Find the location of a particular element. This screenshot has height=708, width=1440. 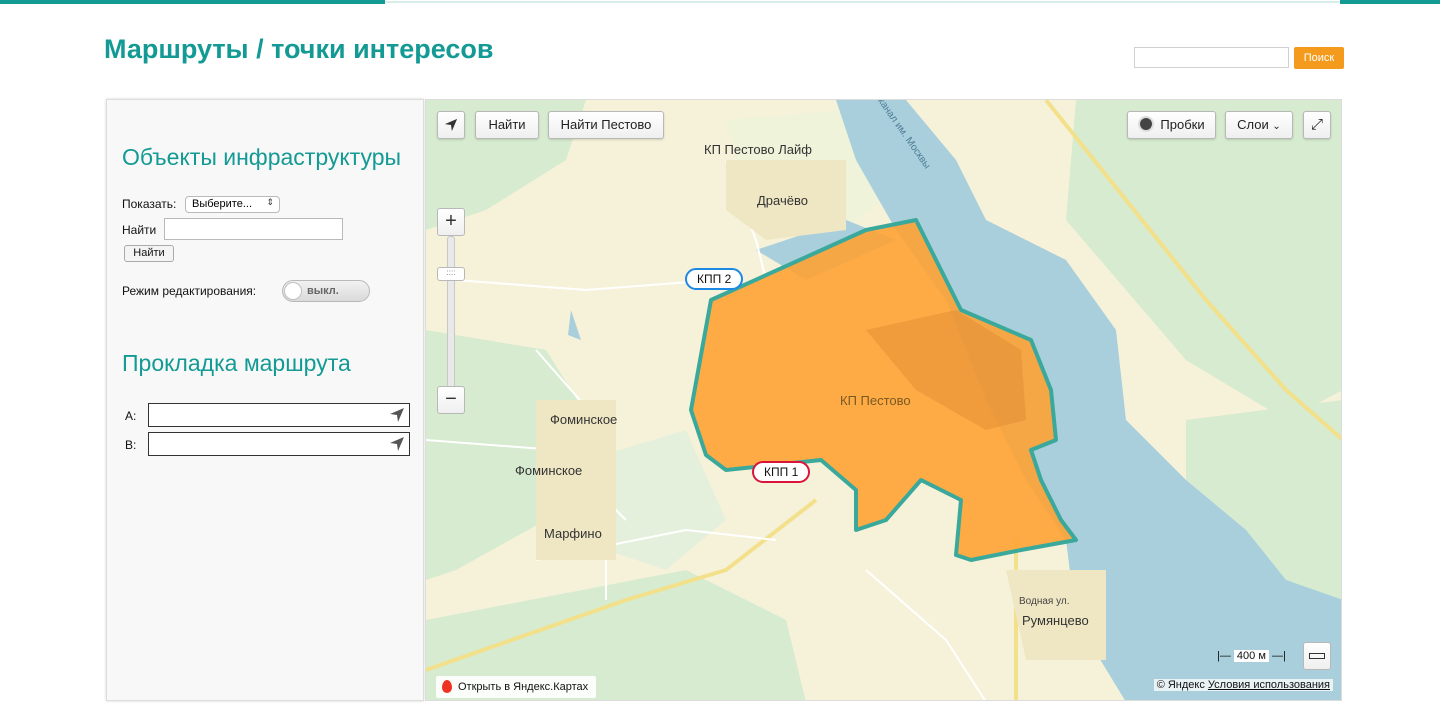

ruler-button is located at coordinates (1317, 656).